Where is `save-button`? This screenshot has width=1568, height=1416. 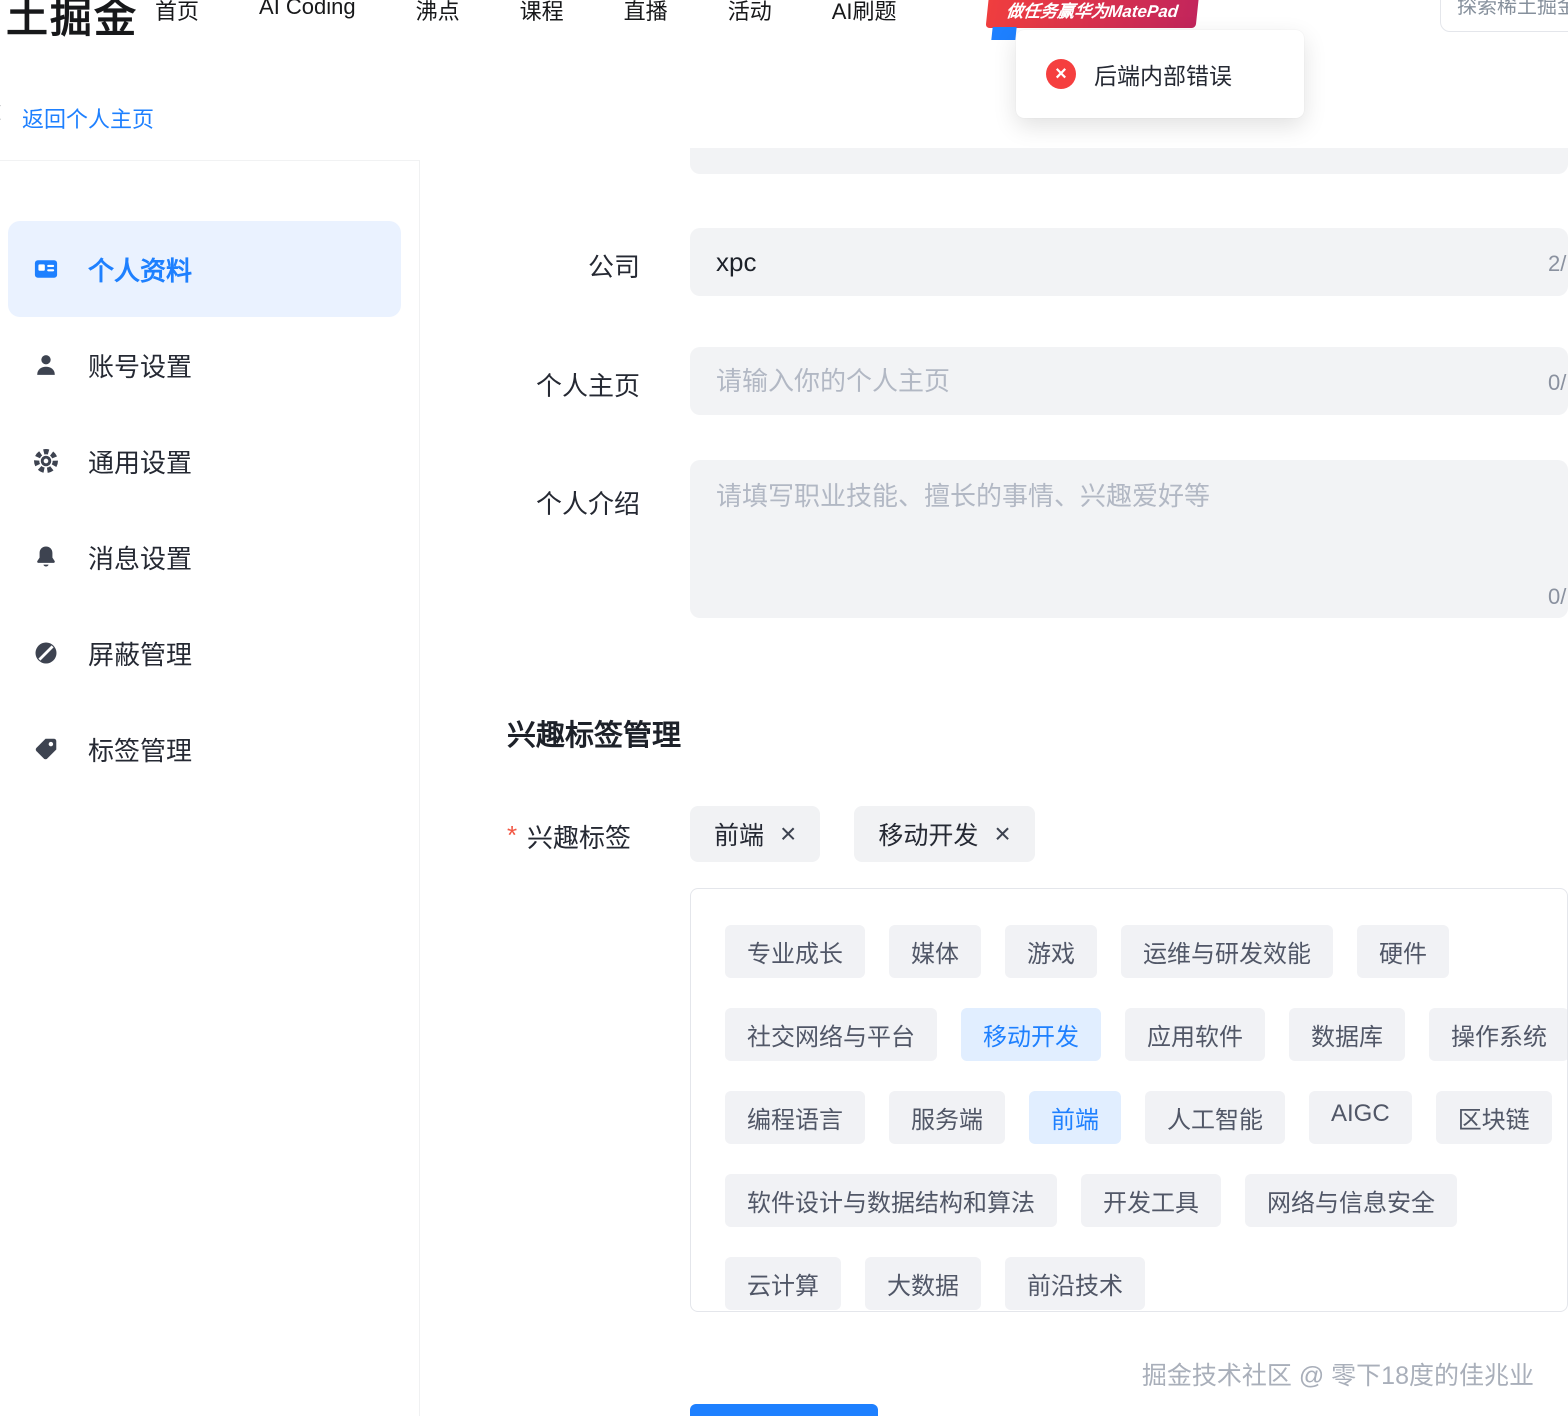
save-button is located at coordinates (784, 1410).